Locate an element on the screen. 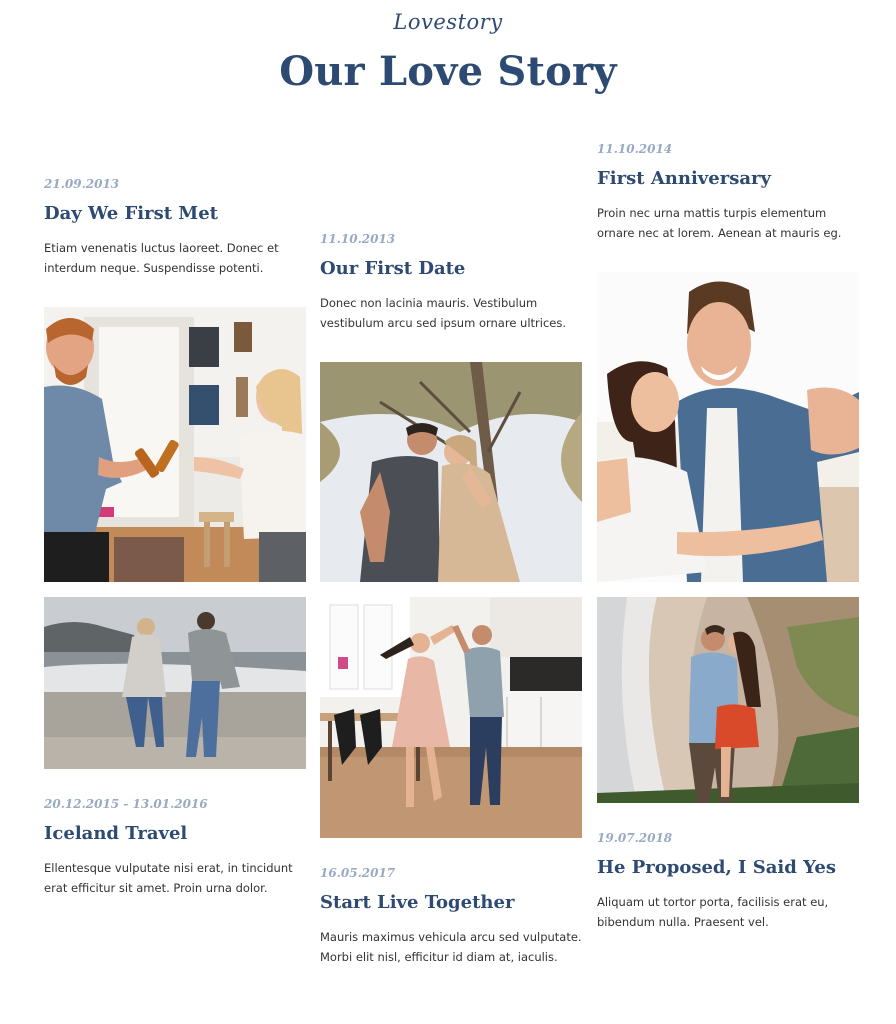 Image resolution: width=896 pixels, height=1024 pixels. photo-cliff-kiss is located at coordinates (728, 700).